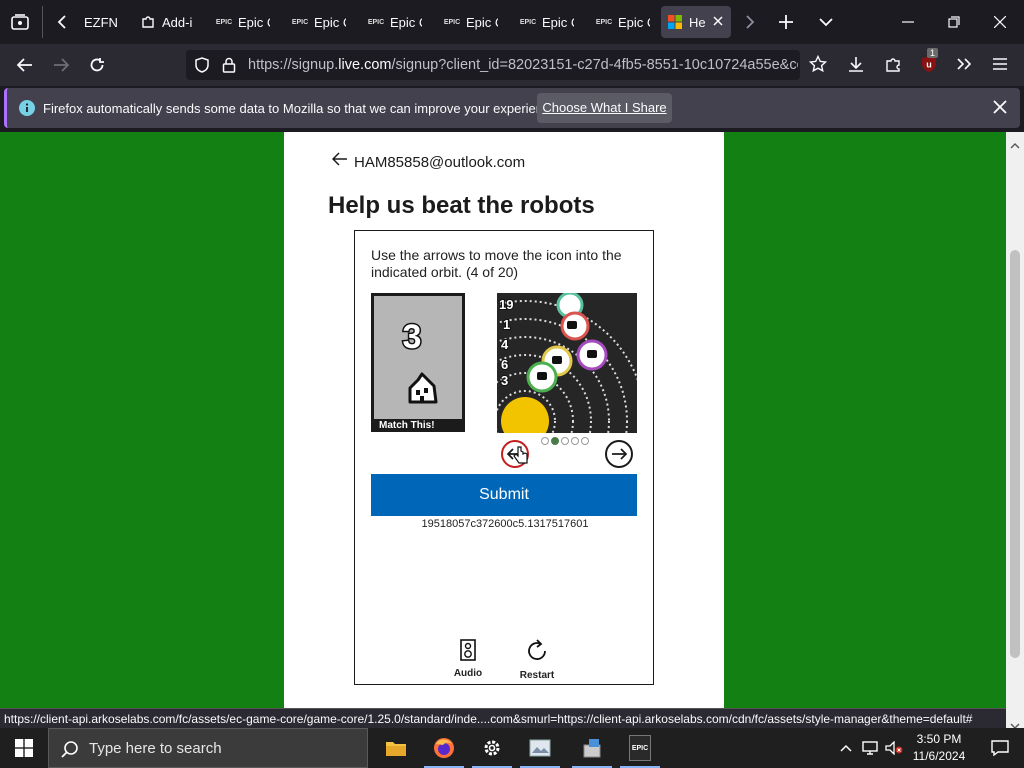  Describe the element at coordinates (155, 748) in the screenshot. I see `search-placeholder: Type here to search` at that location.